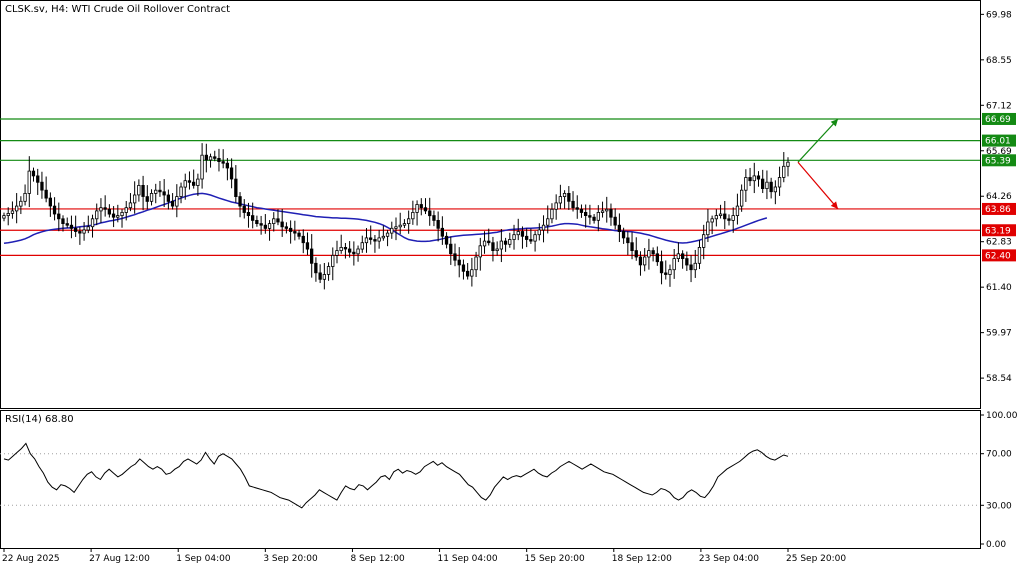 This screenshot has width=1024, height=567. What do you see at coordinates (999, 61) in the screenshot?
I see `price-tick-label: 68.55` at bounding box center [999, 61].